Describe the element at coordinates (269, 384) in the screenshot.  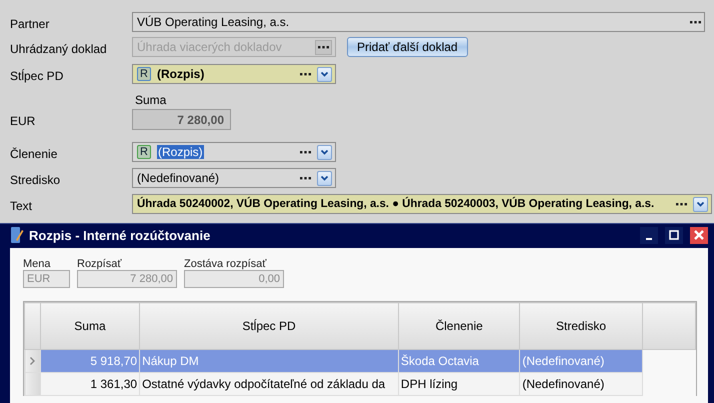
I see `table-cell: Ostatné výdavky odpočítateľné od základu da` at that location.